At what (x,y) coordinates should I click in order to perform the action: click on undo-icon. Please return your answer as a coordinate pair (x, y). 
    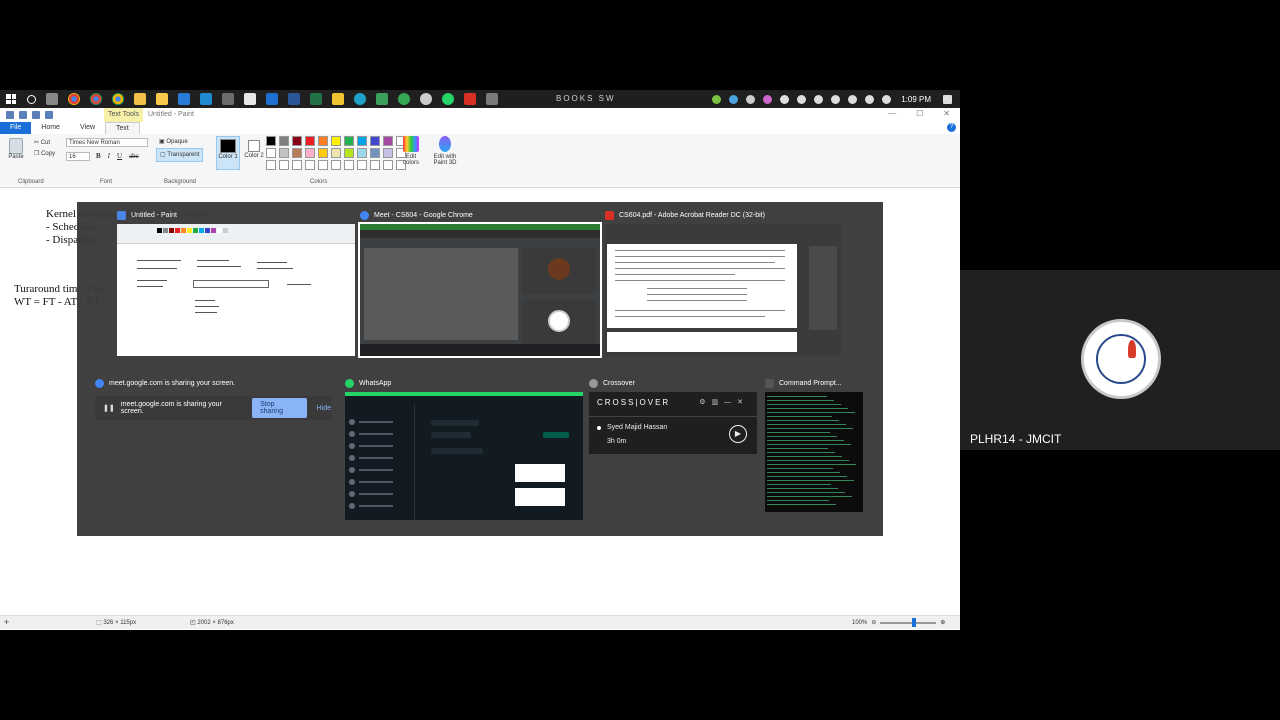
    Looking at the image, I should click on (36, 115).